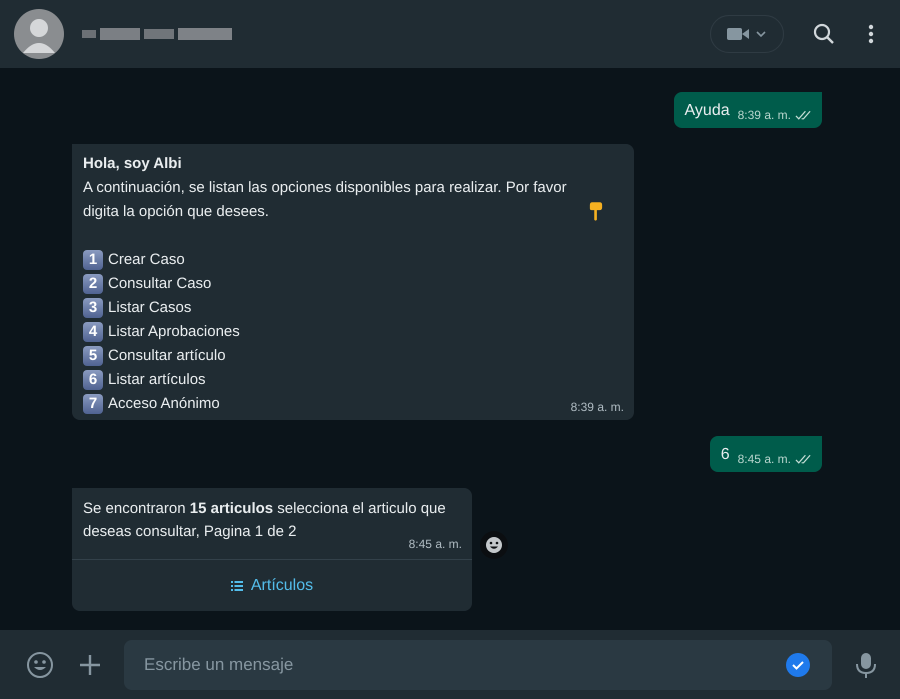 The height and width of the screenshot is (699, 900). Describe the element at coordinates (824, 34) in the screenshot. I see `search-icon` at that location.